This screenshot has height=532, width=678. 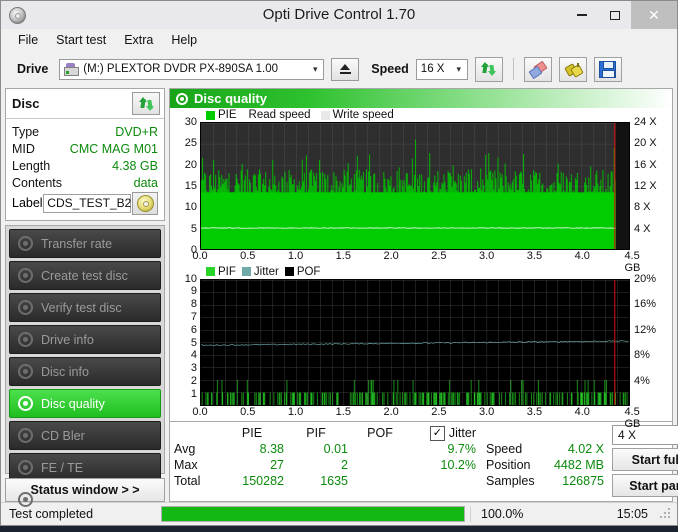 What do you see at coordinates (345, 69) in the screenshot?
I see `eject-button` at bounding box center [345, 69].